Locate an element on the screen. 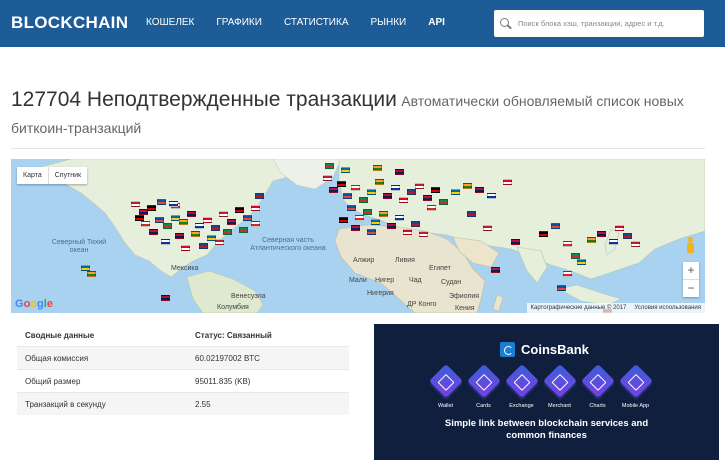  service-label: Merchant is located at coordinates (559, 406).